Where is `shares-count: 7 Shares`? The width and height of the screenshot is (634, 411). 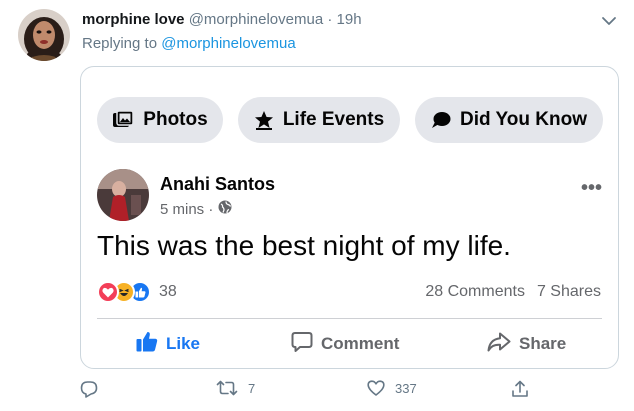
shares-count: 7 Shares is located at coordinates (568, 291).